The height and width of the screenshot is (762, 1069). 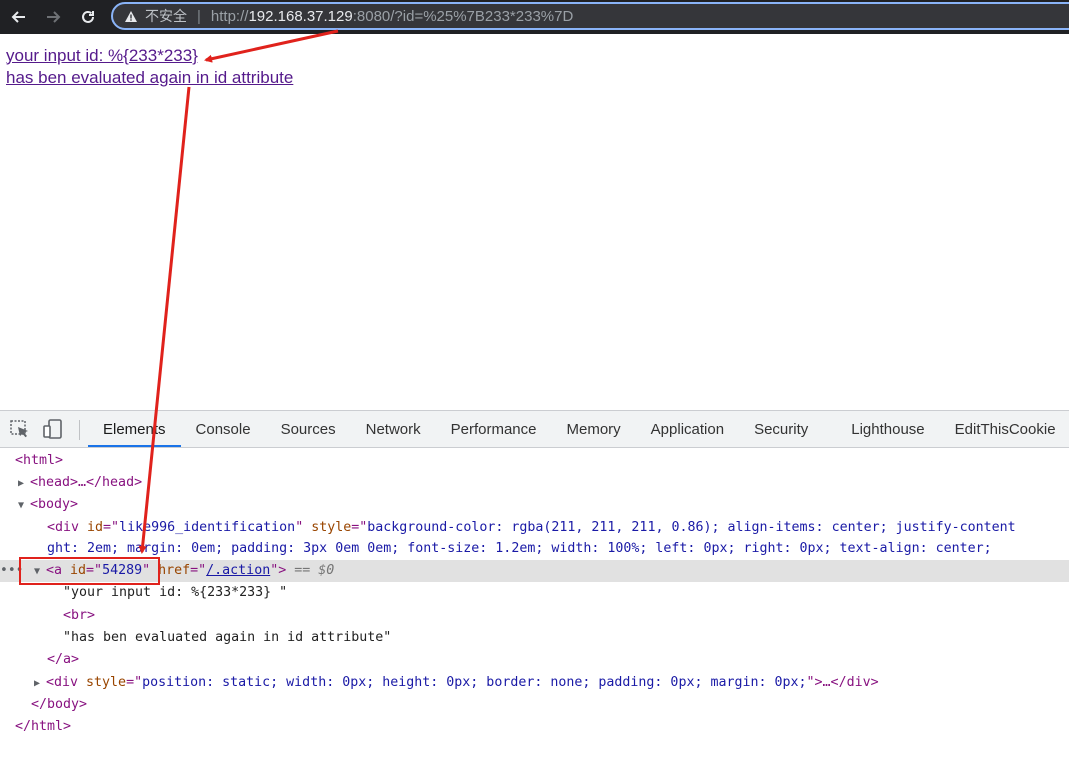 I want to click on back-button, so click(x=19, y=17).